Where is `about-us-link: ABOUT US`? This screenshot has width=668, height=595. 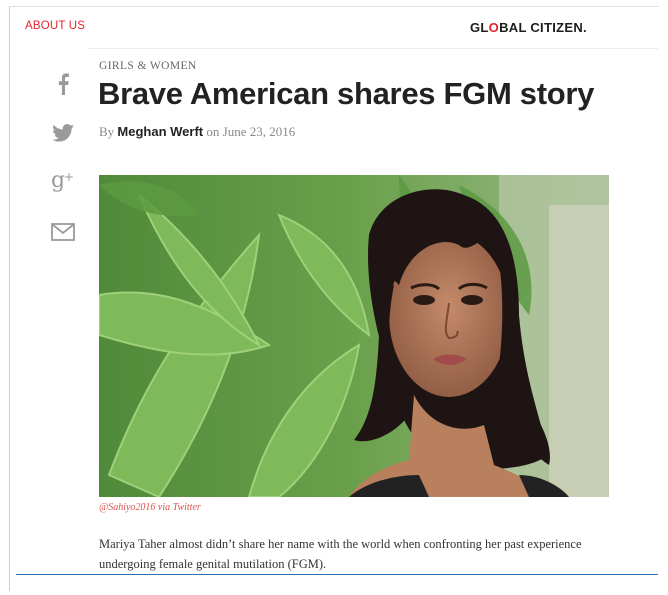
about-us-link: ABOUT US is located at coordinates (55, 26).